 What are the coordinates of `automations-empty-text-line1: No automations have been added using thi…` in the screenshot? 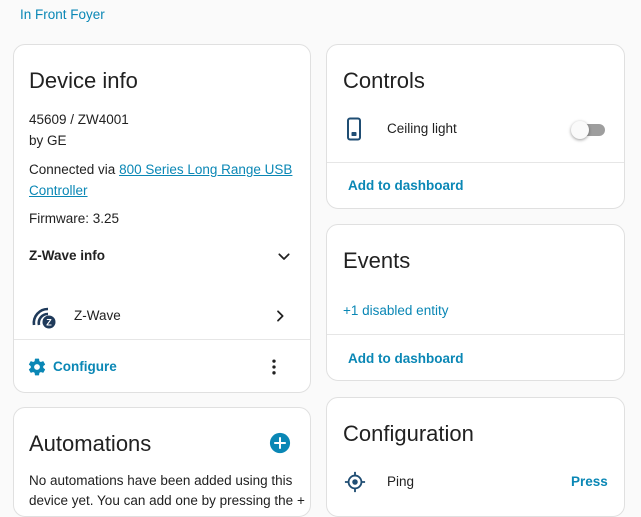 It's located at (161, 480).